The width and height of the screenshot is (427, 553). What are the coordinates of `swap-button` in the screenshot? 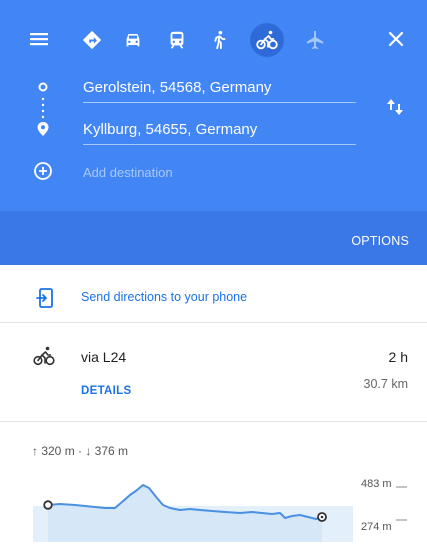 It's located at (395, 107).